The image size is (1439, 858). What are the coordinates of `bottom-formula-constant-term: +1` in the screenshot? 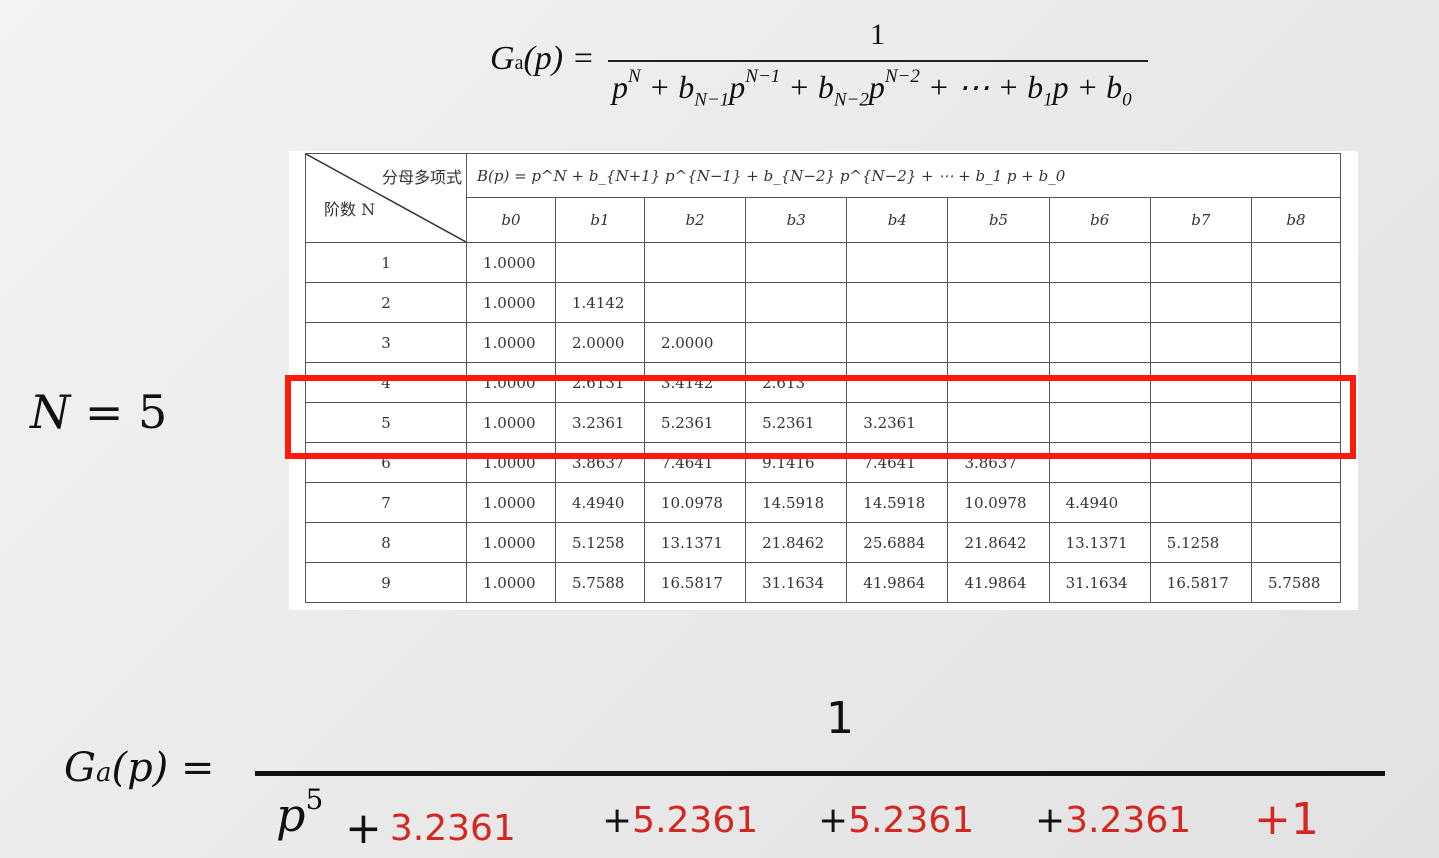 It's located at (1286, 819).